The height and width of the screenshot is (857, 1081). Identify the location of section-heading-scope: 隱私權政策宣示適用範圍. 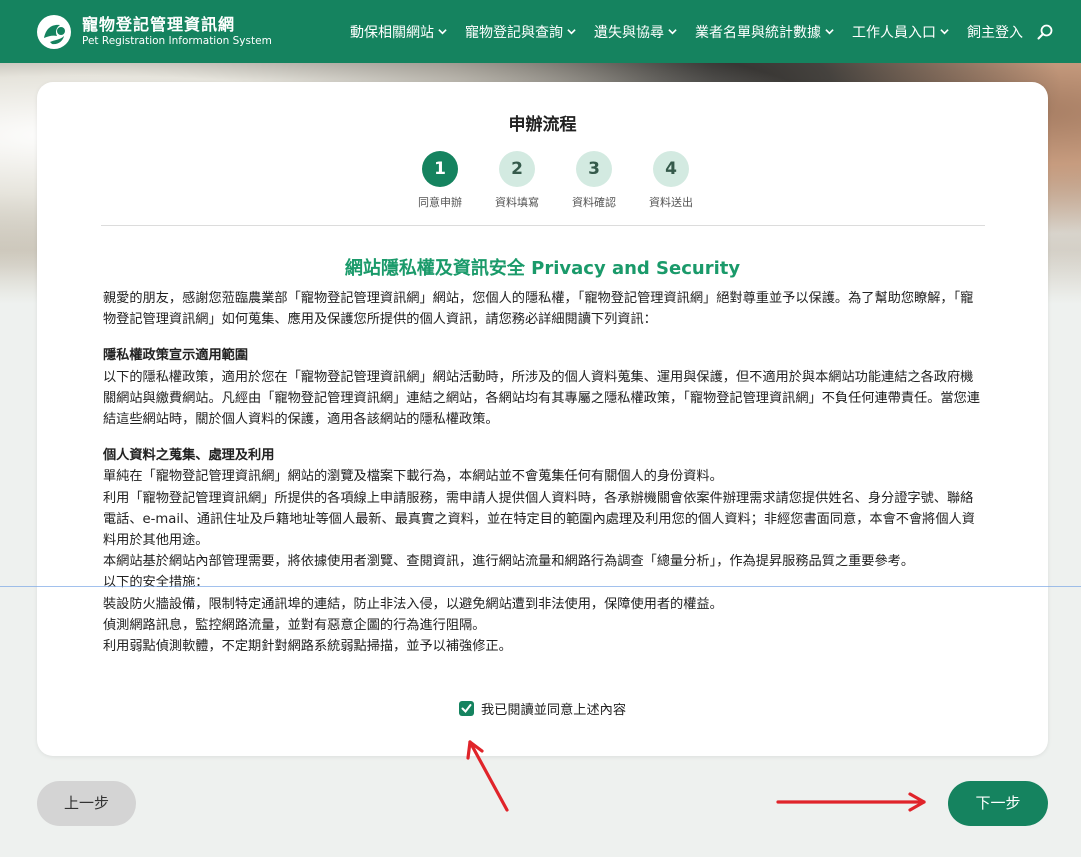
(176, 356).